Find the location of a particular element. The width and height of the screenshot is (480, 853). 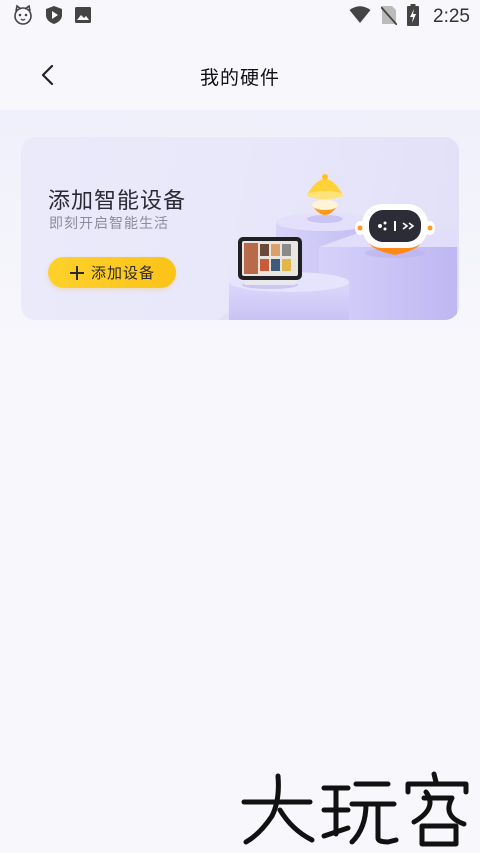

card-subtitle: 即刻开启智能生活 is located at coordinates (109, 224).